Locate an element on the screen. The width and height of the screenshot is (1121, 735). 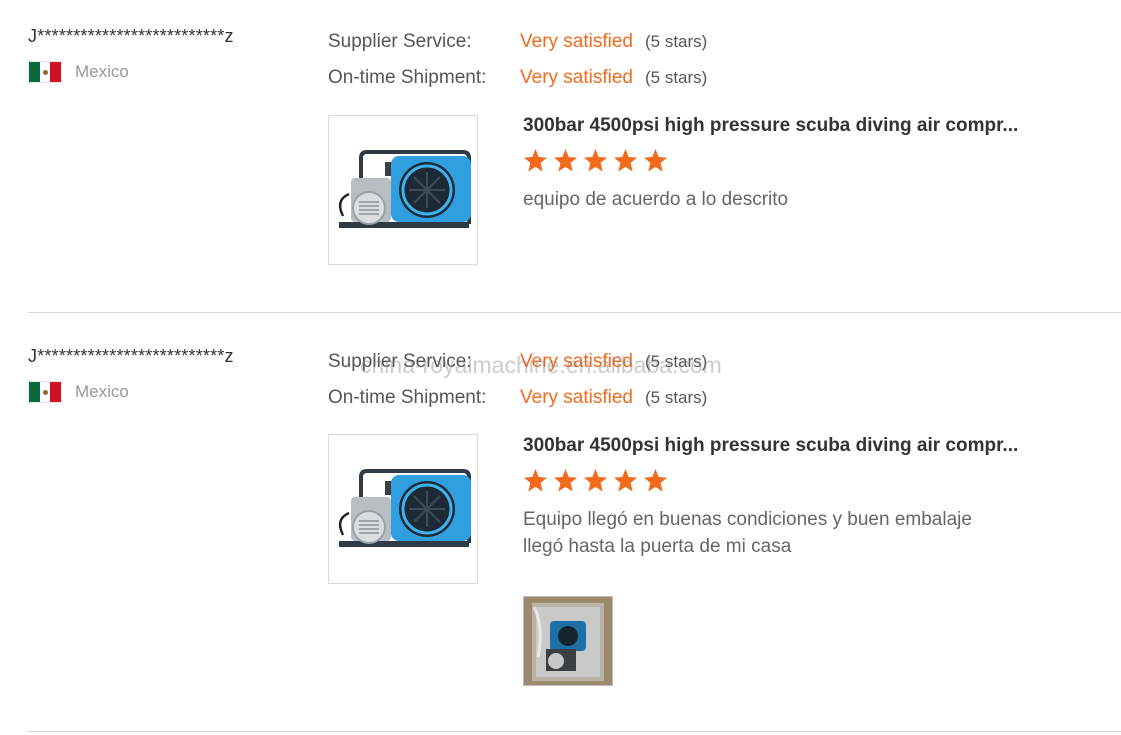
packaged-compressor-photo is located at coordinates (568, 641).